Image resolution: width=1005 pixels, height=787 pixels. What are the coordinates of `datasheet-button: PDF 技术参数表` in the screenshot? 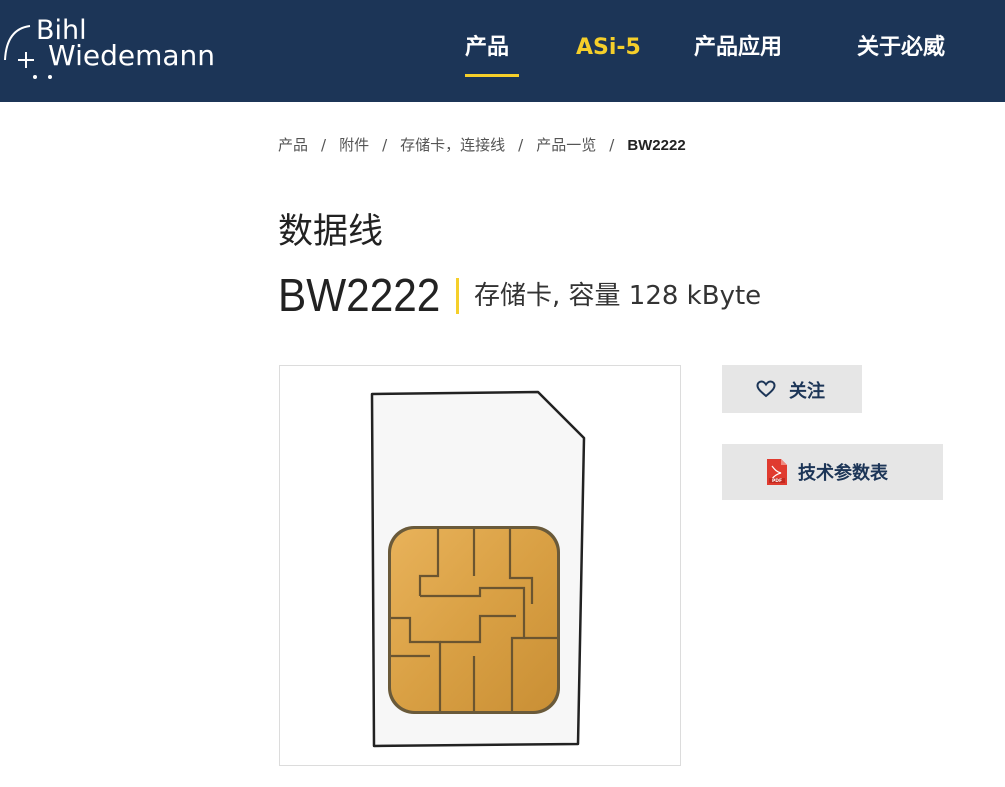 It's located at (832, 472).